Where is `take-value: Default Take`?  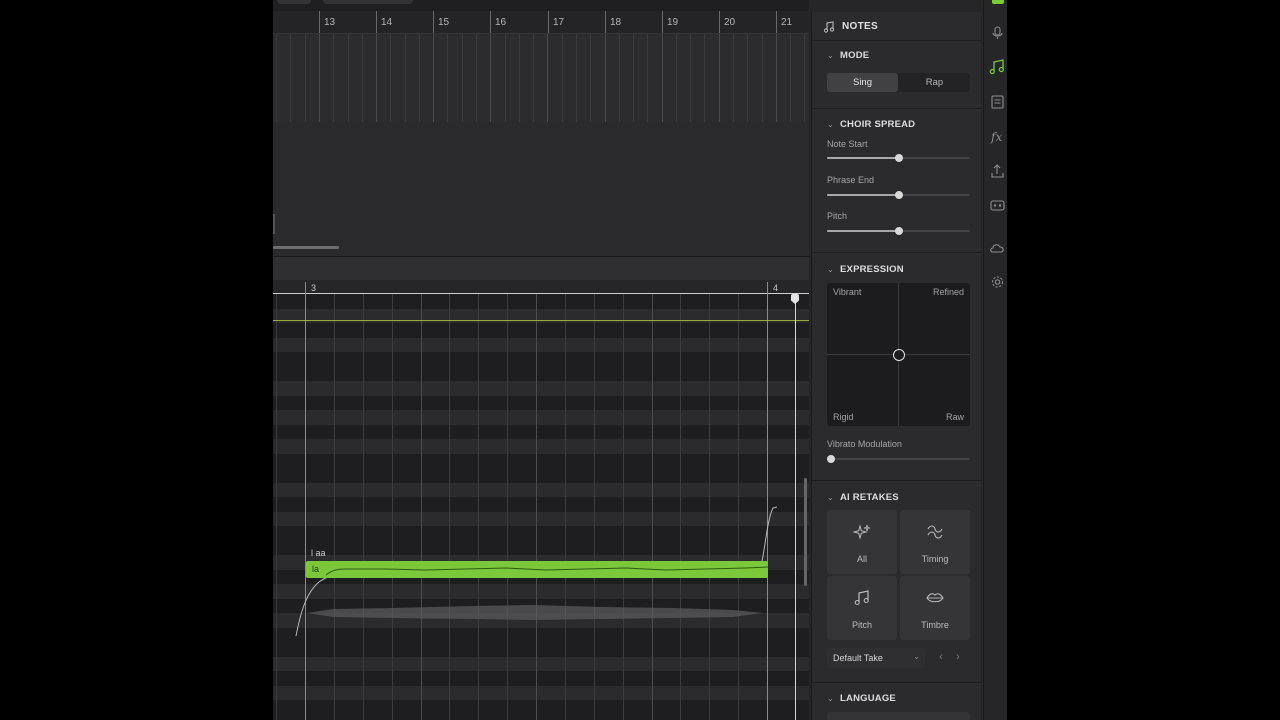
take-value: Default Take is located at coordinates (858, 658).